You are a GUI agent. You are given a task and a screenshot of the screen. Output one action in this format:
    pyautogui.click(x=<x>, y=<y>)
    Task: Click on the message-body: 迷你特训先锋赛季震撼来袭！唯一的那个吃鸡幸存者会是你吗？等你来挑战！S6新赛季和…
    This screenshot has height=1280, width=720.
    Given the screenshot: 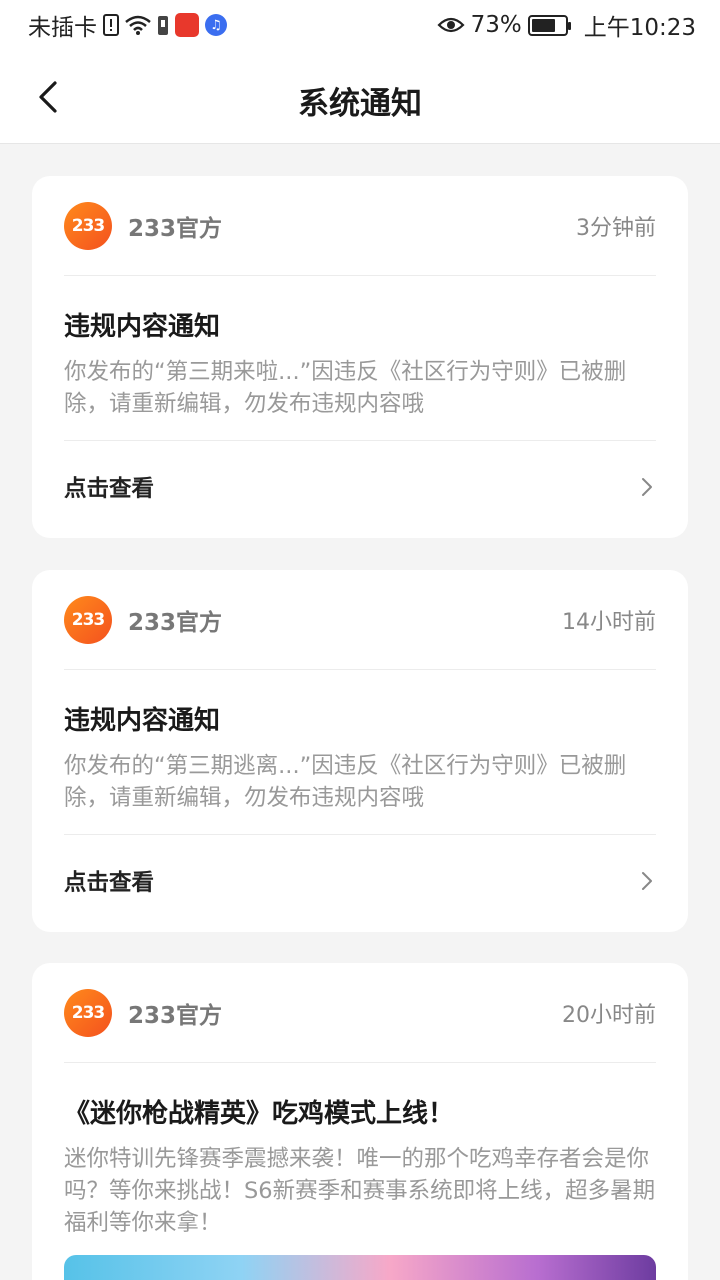 What is the action you would take?
    pyautogui.click(x=360, y=1191)
    